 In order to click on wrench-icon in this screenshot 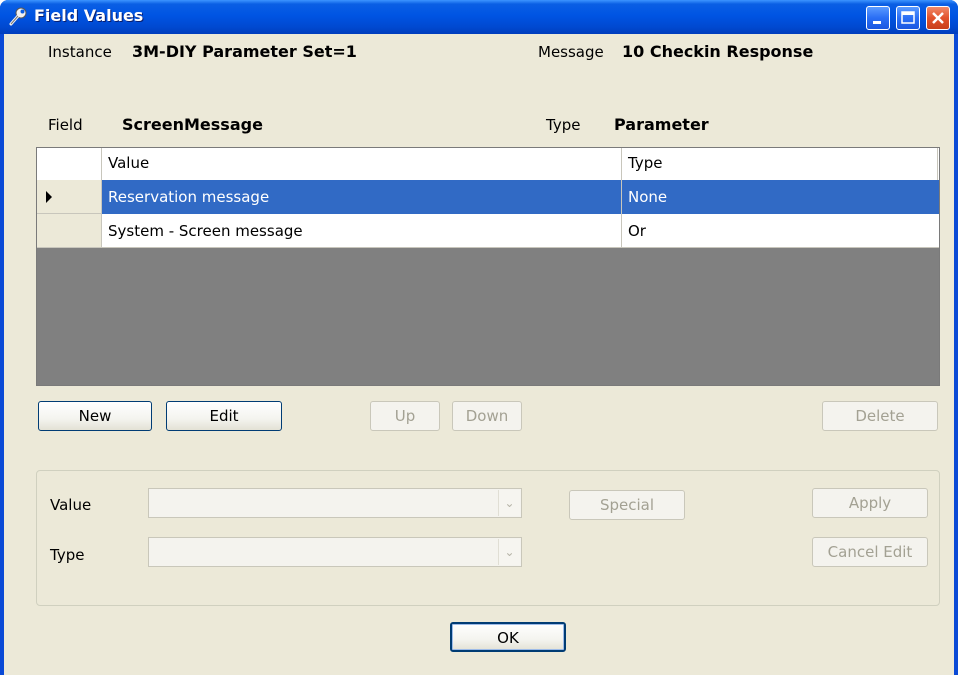, I will do `click(18, 17)`.